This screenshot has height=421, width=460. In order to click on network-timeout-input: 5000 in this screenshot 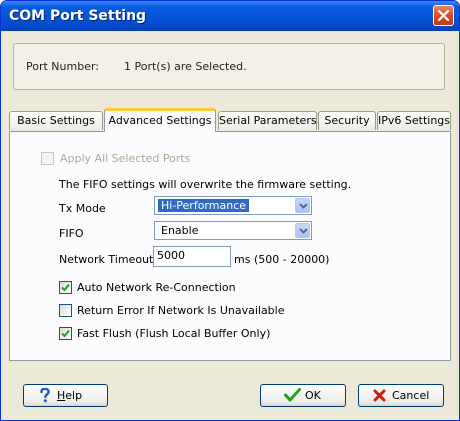, I will do `click(192, 256)`.